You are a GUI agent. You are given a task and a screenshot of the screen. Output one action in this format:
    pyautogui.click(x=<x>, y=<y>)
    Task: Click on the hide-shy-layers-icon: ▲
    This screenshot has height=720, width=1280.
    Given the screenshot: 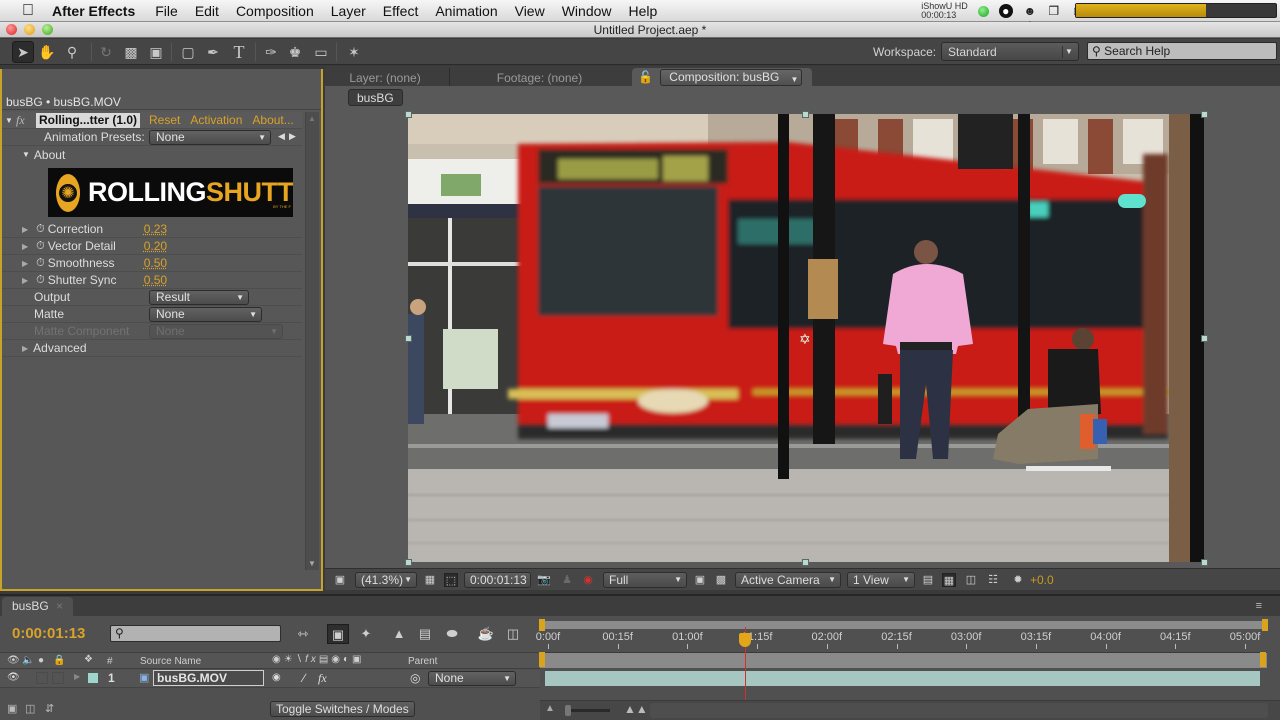 What is the action you would take?
    pyautogui.click(x=399, y=634)
    